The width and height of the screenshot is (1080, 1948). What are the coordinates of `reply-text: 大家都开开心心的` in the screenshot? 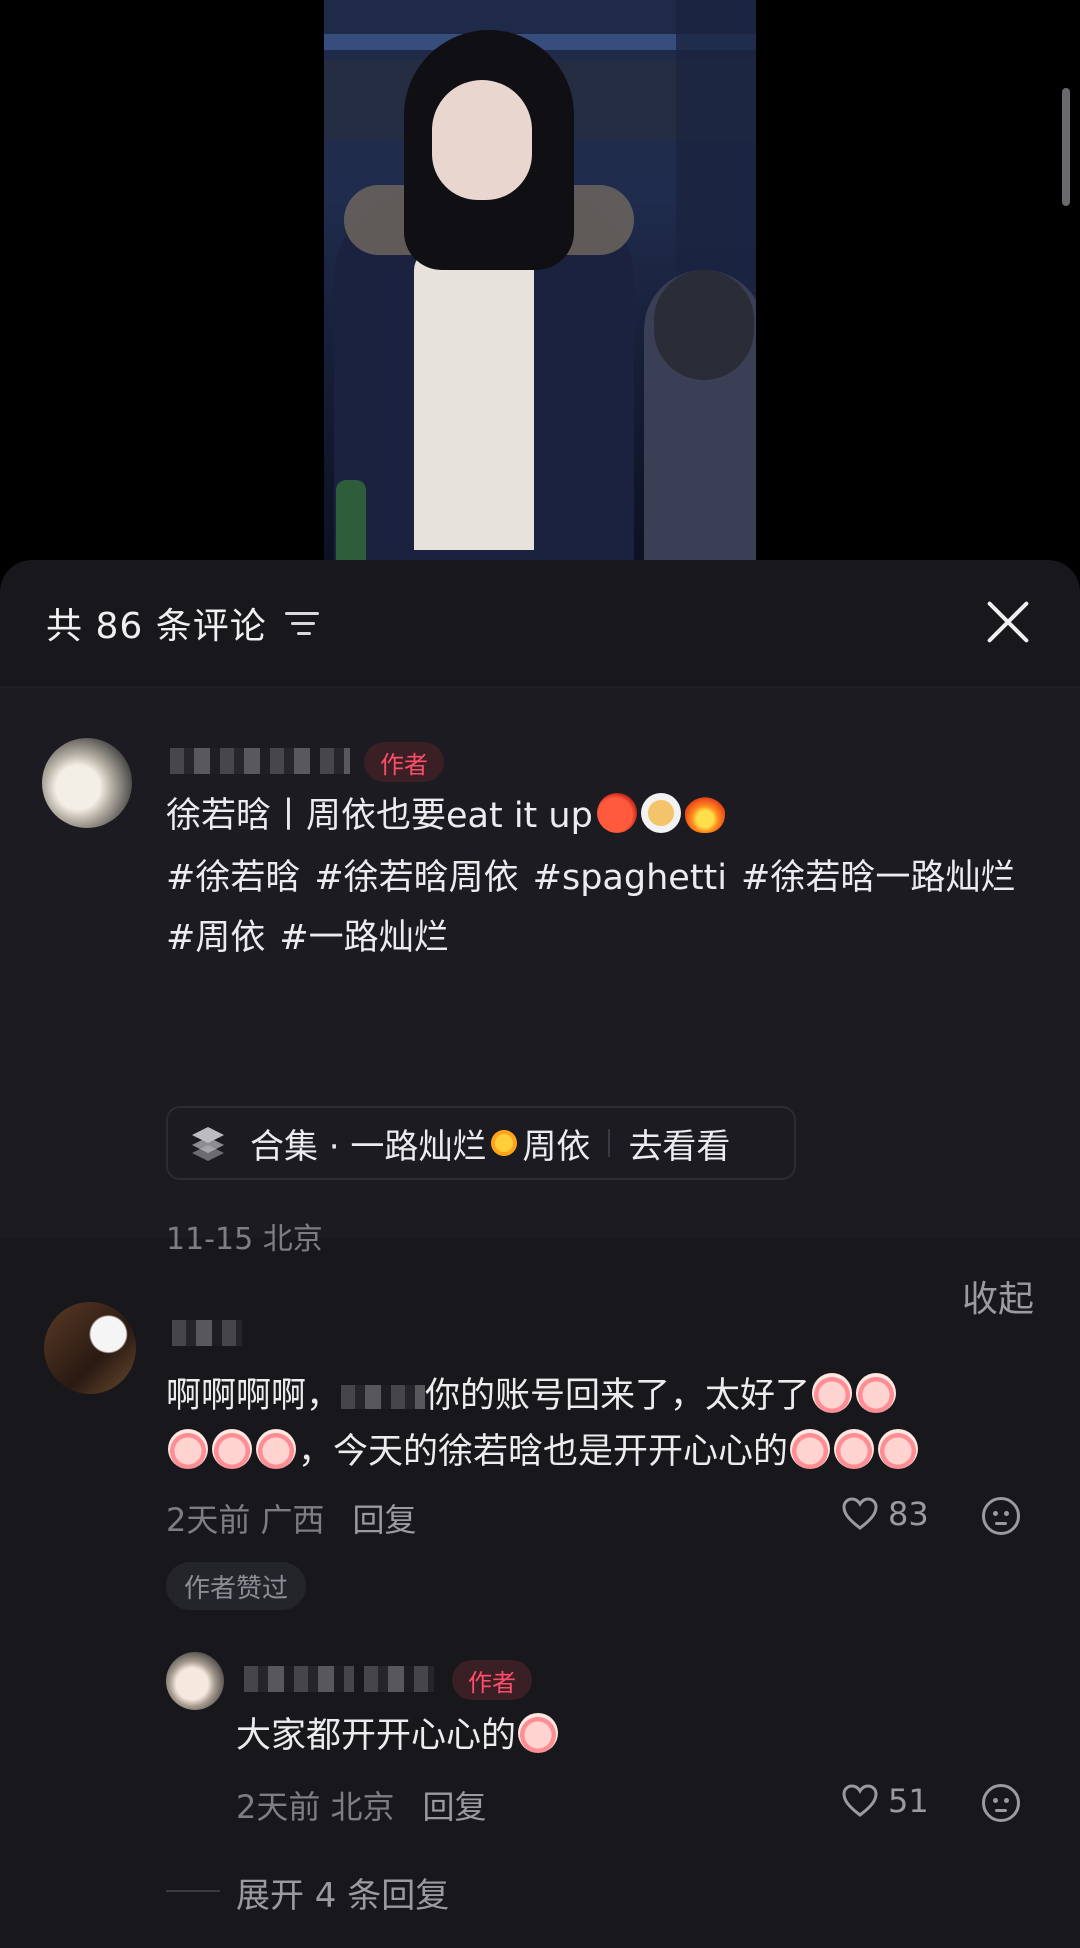 It's located at (398, 1736).